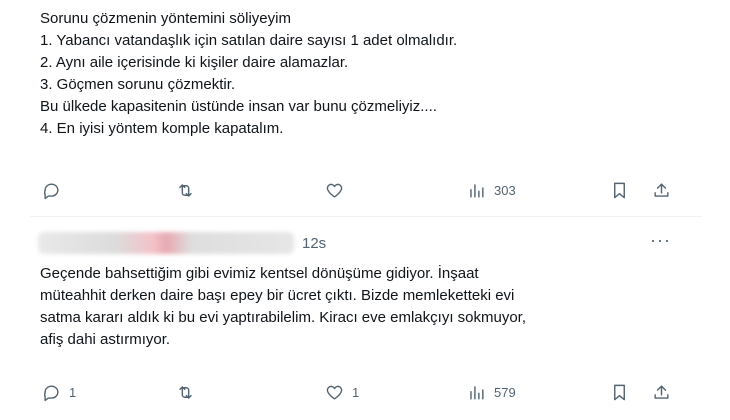 The width and height of the screenshot is (730, 420). What do you see at coordinates (356, 392) in the screenshot?
I see `post2-like-count: 1` at bounding box center [356, 392].